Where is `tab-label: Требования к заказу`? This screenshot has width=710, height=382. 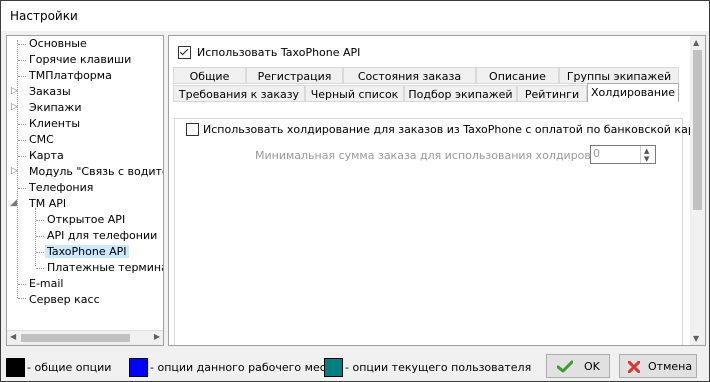 tab-label: Требования к заказу is located at coordinates (239, 94).